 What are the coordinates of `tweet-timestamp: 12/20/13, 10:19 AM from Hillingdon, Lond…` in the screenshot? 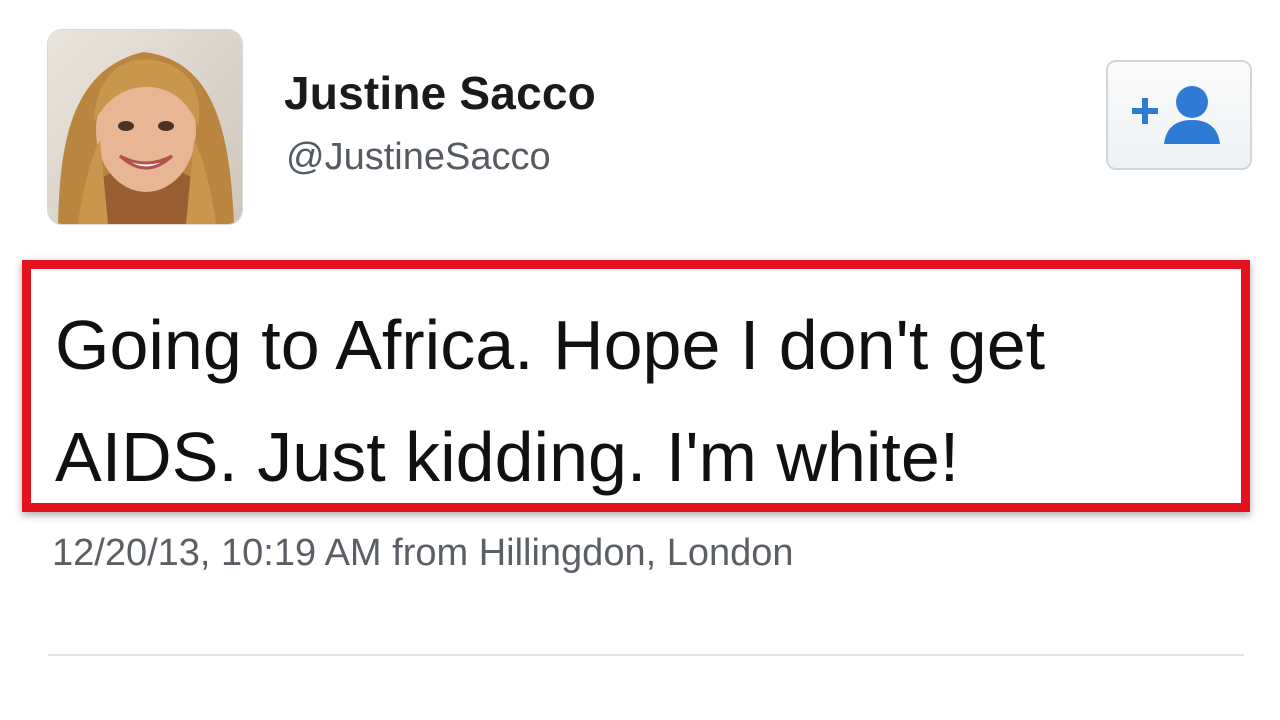 It's located at (423, 553).